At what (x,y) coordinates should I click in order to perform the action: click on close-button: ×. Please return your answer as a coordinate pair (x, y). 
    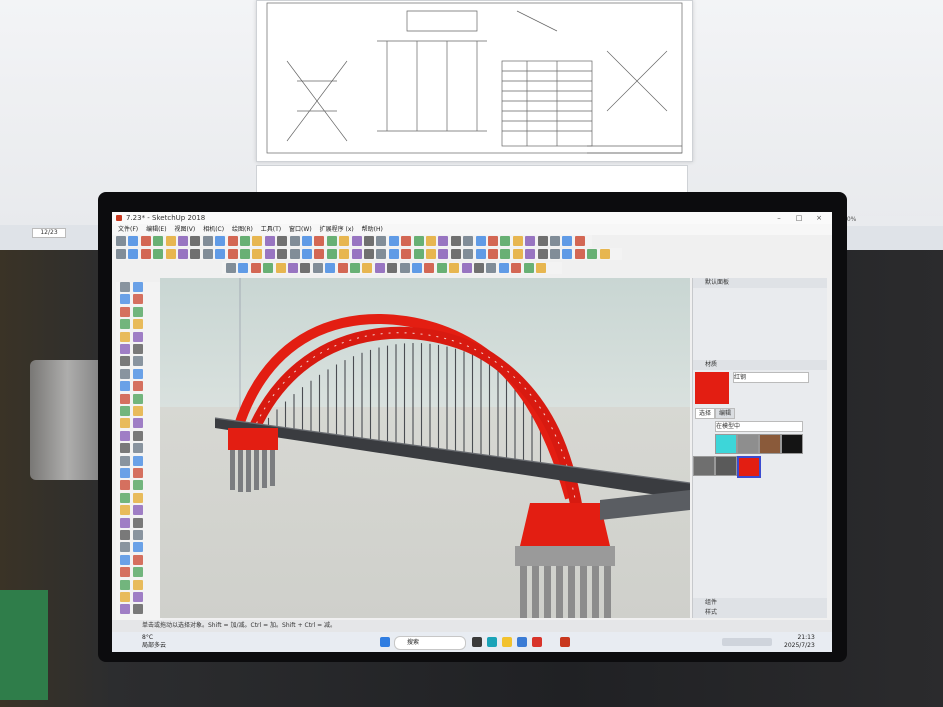
    Looking at the image, I should click on (819, 218).